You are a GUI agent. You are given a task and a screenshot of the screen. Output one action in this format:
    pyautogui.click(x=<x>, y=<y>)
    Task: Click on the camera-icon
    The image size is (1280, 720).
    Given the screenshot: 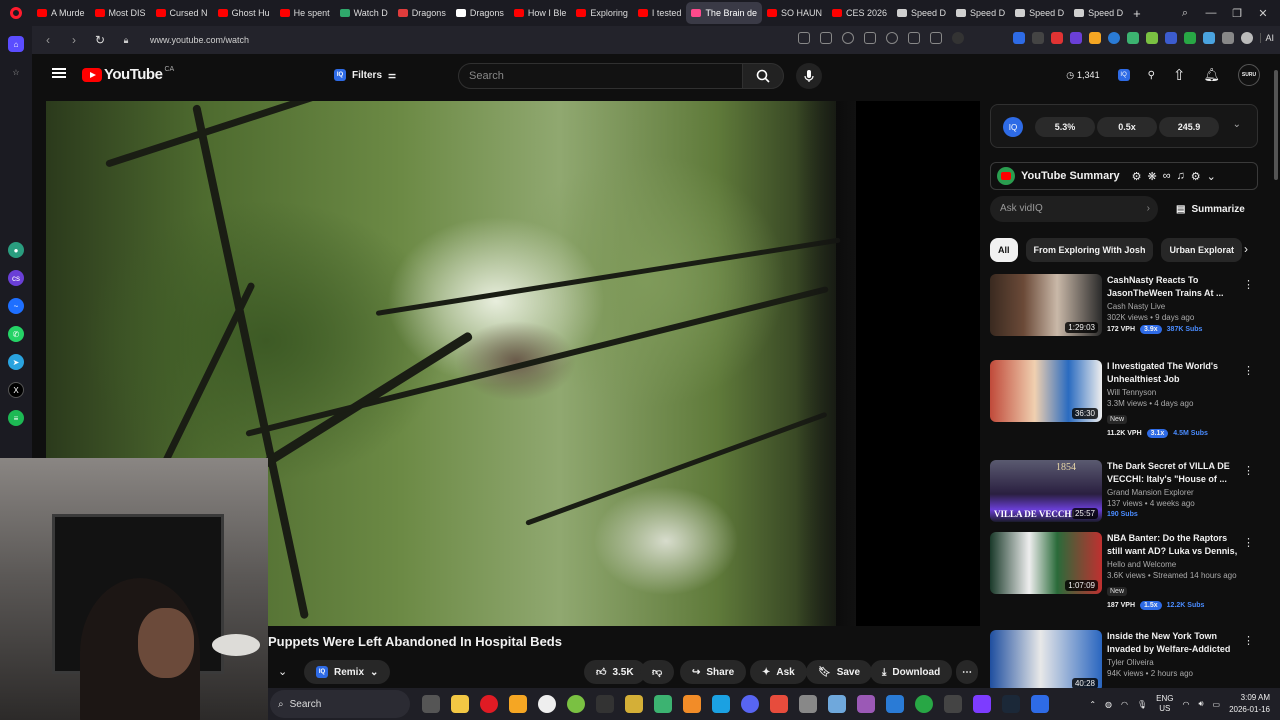 What is the action you would take?
    pyautogui.click(x=826, y=38)
    